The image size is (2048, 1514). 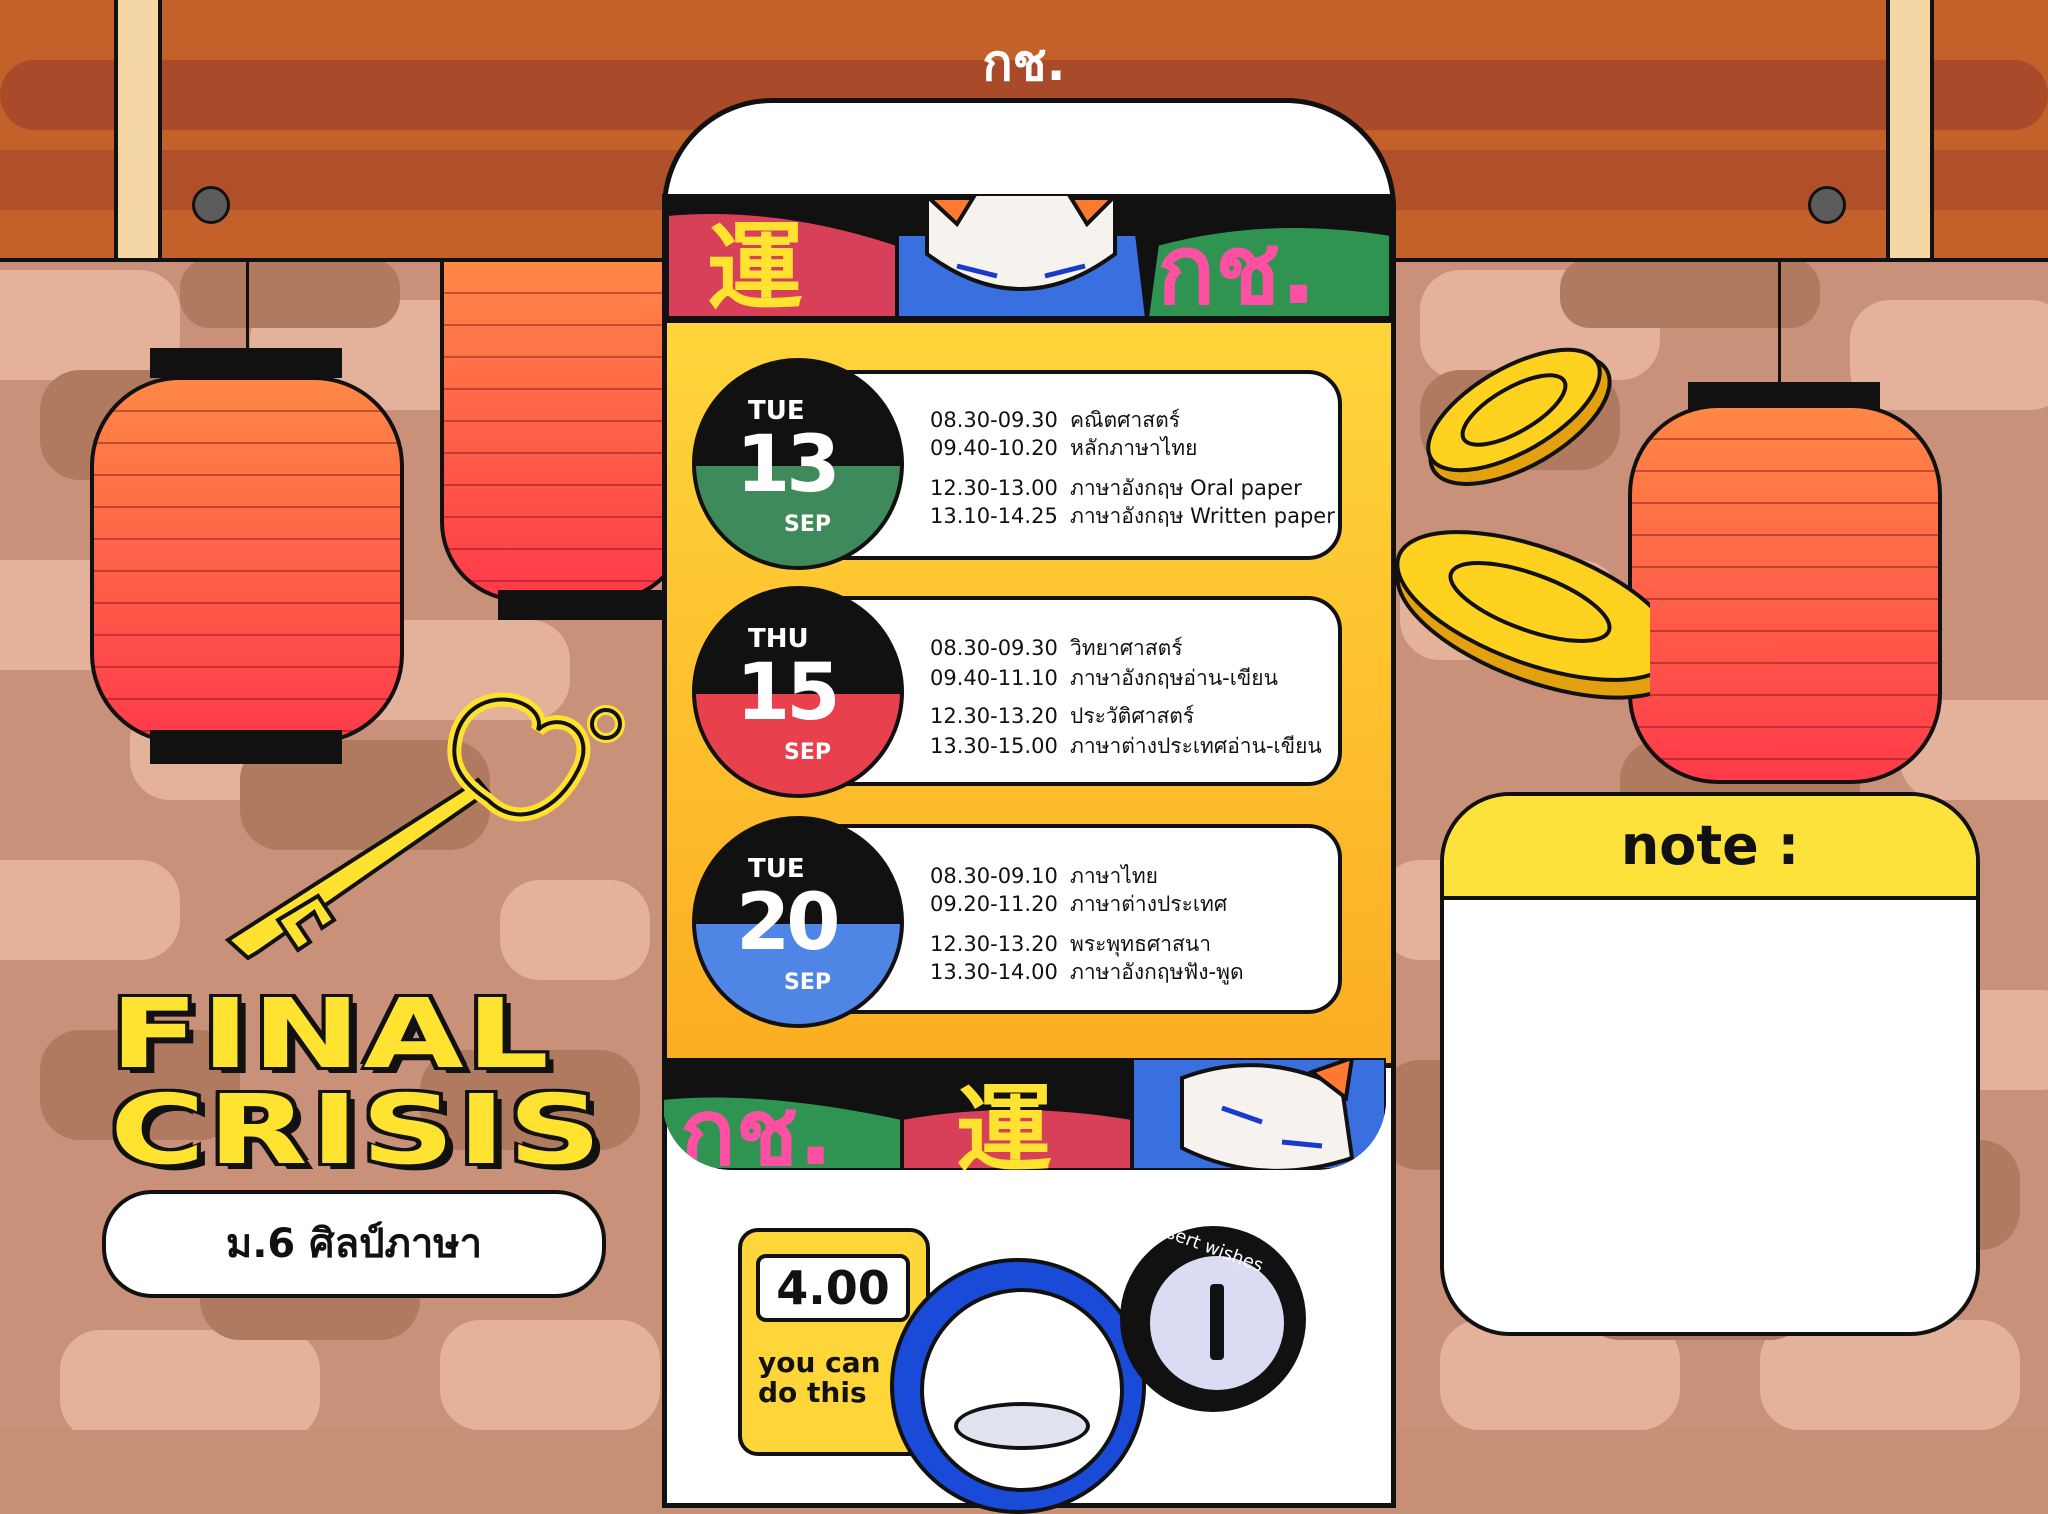 I want to click on schedule-row: 09.20-11.20 ภาษาต่างประเทศ, so click(x=1078, y=904).